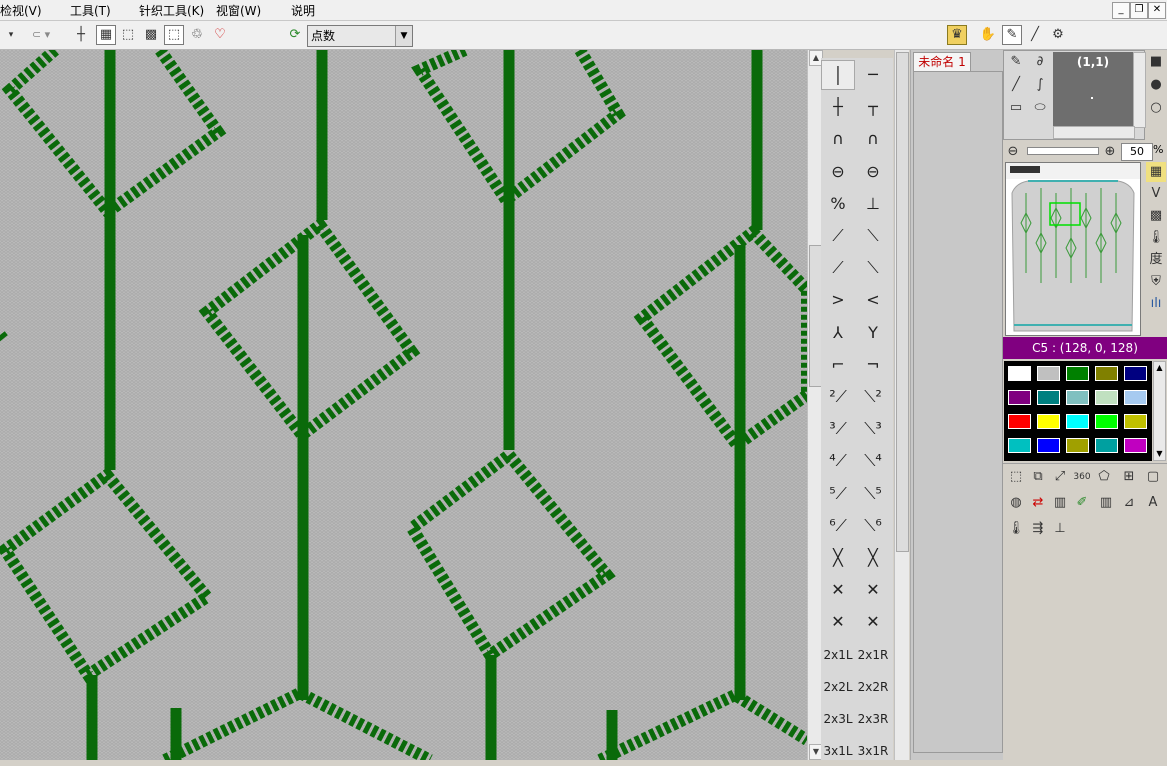  What do you see at coordinates (1016, 477) in the screenshot?
I see `select-tool-icon: ⬚` at bounding box center [1016, 477].